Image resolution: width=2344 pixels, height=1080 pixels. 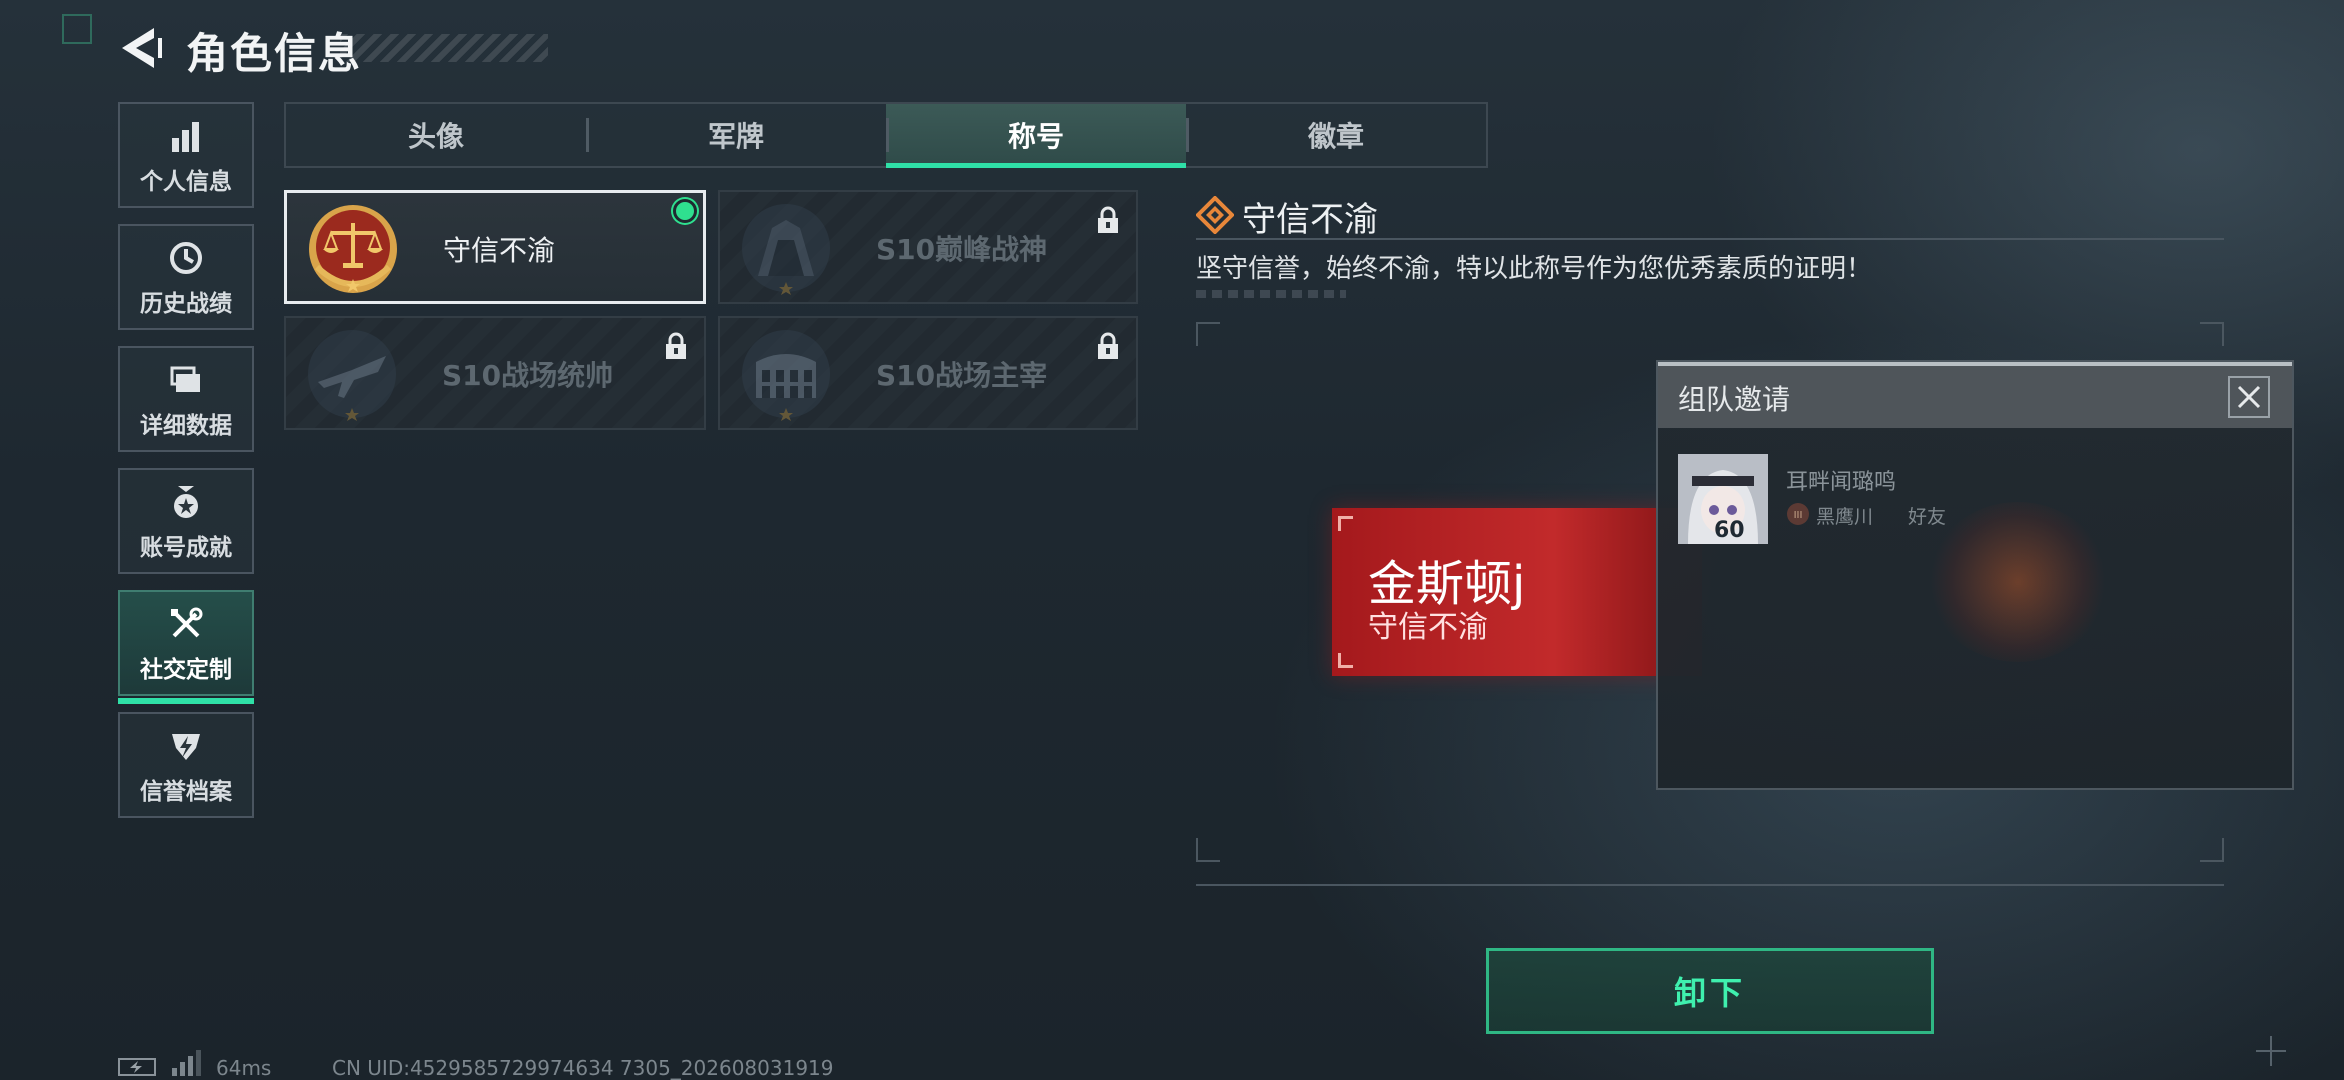 I want to click on tab-bar: 头像 军牌 称号 徽章, so click(x=886, y=135).